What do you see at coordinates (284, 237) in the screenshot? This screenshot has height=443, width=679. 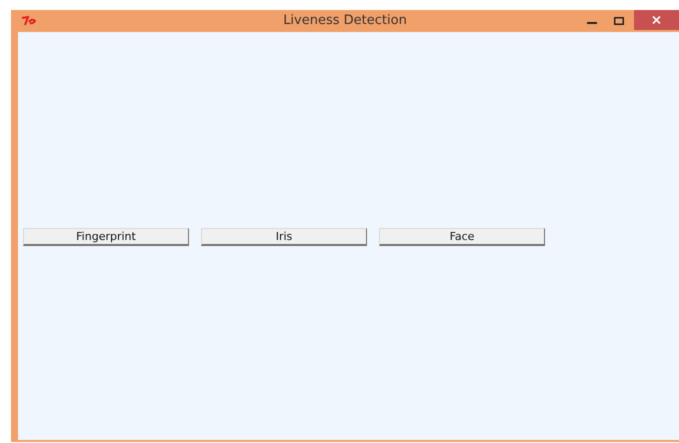 I see `button: Iris` at bounding box center [284, 237].